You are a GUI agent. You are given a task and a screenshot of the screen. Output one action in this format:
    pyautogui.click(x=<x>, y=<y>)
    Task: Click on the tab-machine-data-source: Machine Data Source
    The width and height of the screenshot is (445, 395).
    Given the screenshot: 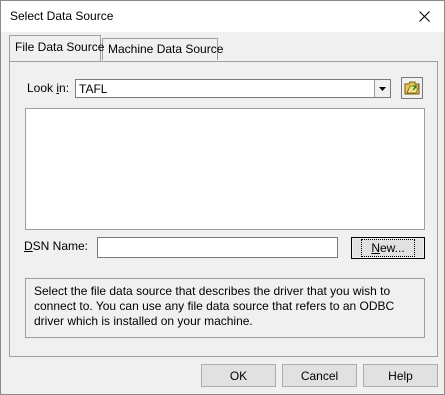 What is the action you would take?
    pyautogui.click(x=162, y=49)
    